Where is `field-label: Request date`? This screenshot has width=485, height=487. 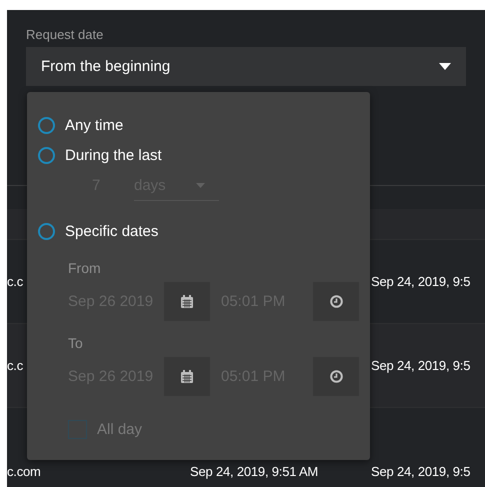
field-label: Request date is located at coordinates (65, 35).